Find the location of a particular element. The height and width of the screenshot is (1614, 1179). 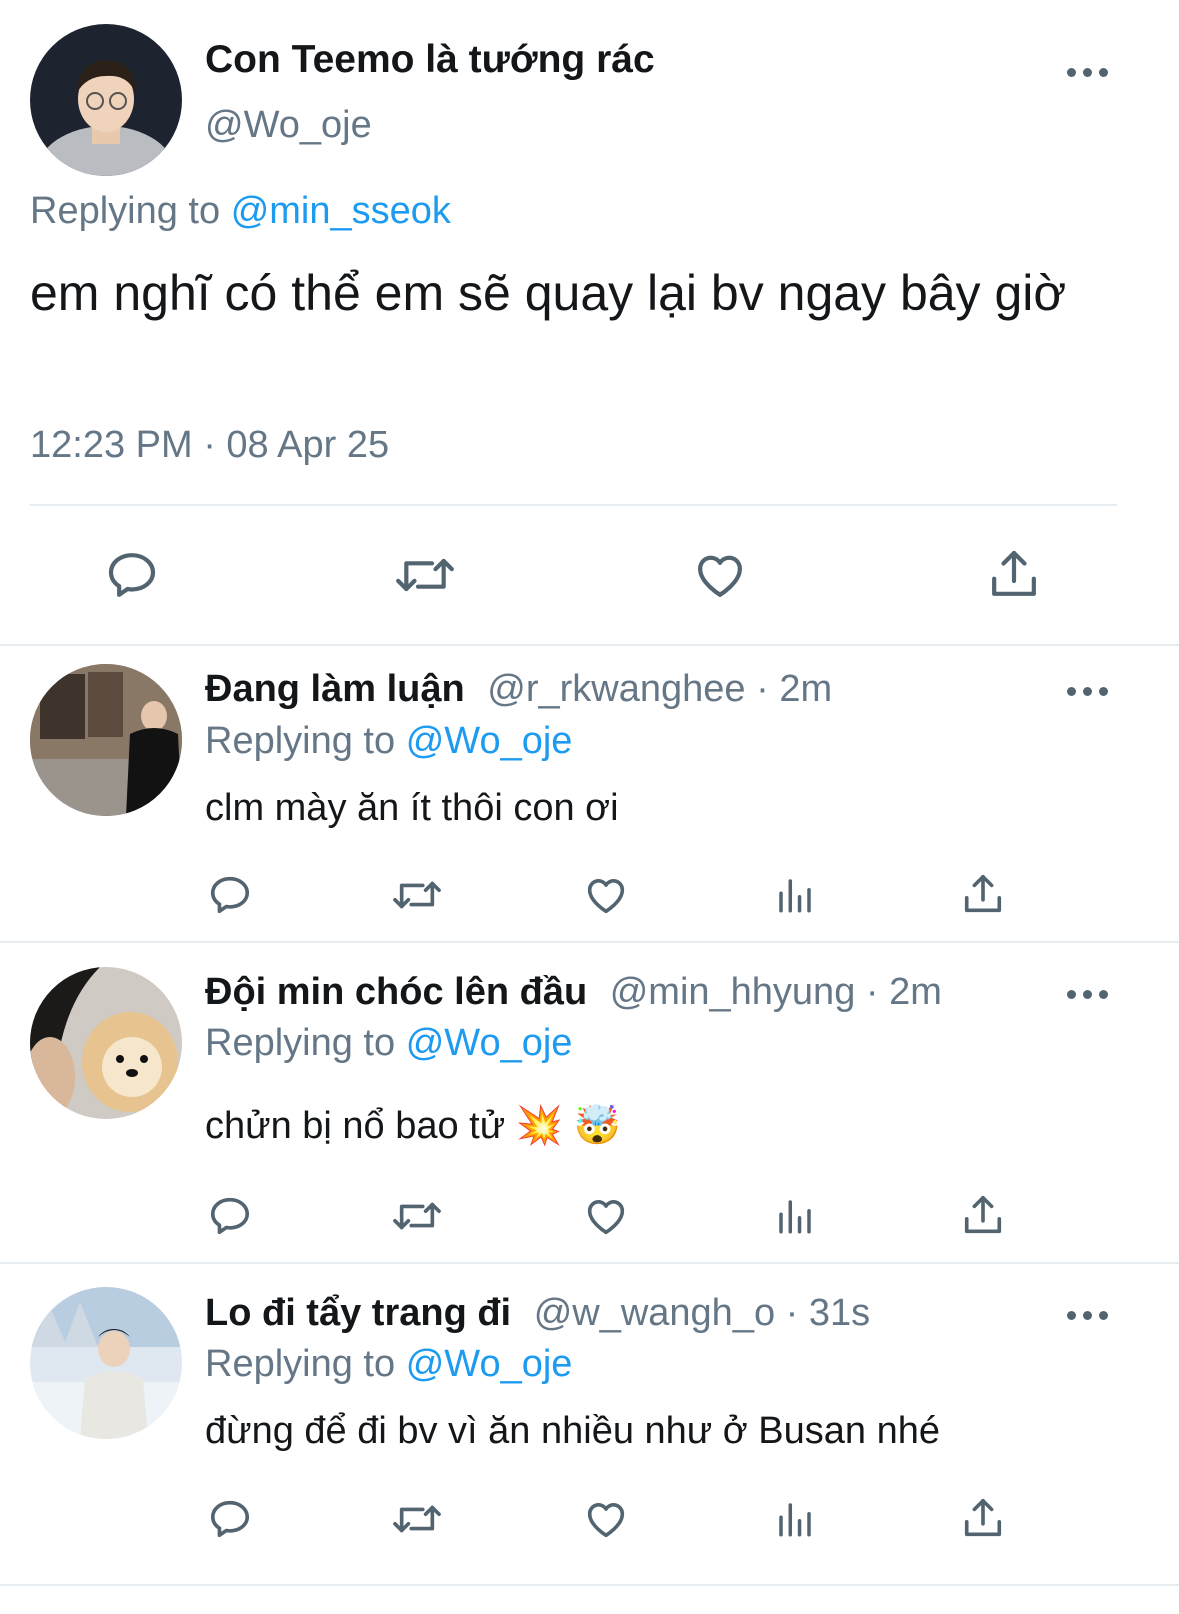

reply-display-name: Đội min chóc lên đầu is located at coordinates (396, 992).